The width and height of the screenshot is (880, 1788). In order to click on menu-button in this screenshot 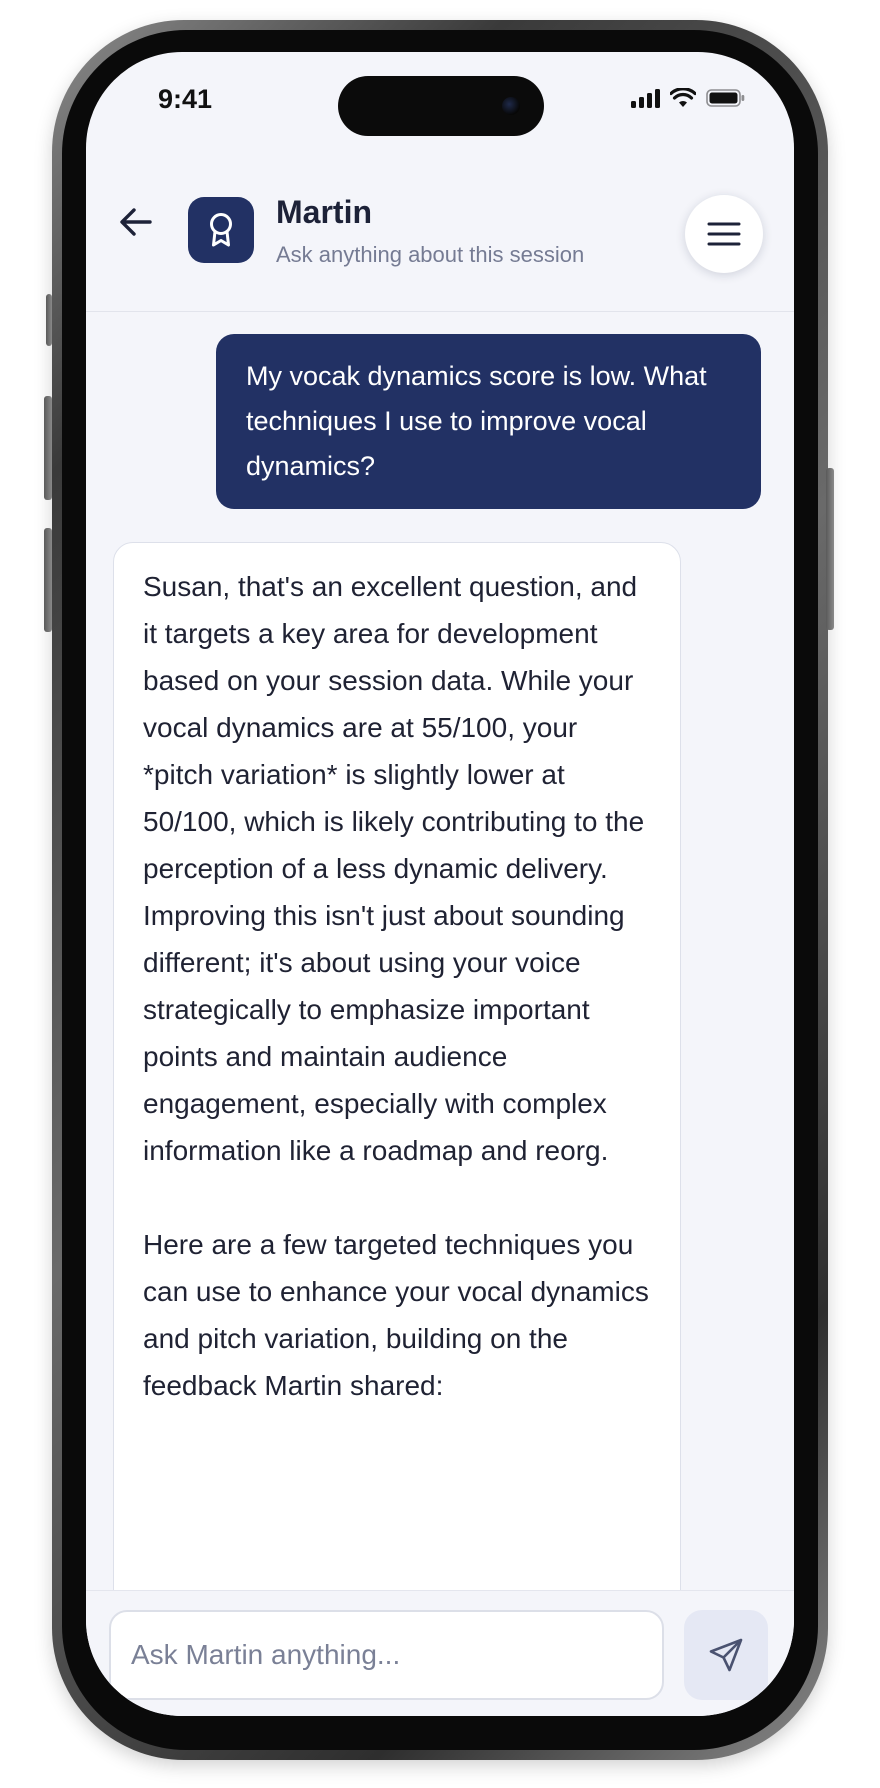, I will do `click(724, 234)`.